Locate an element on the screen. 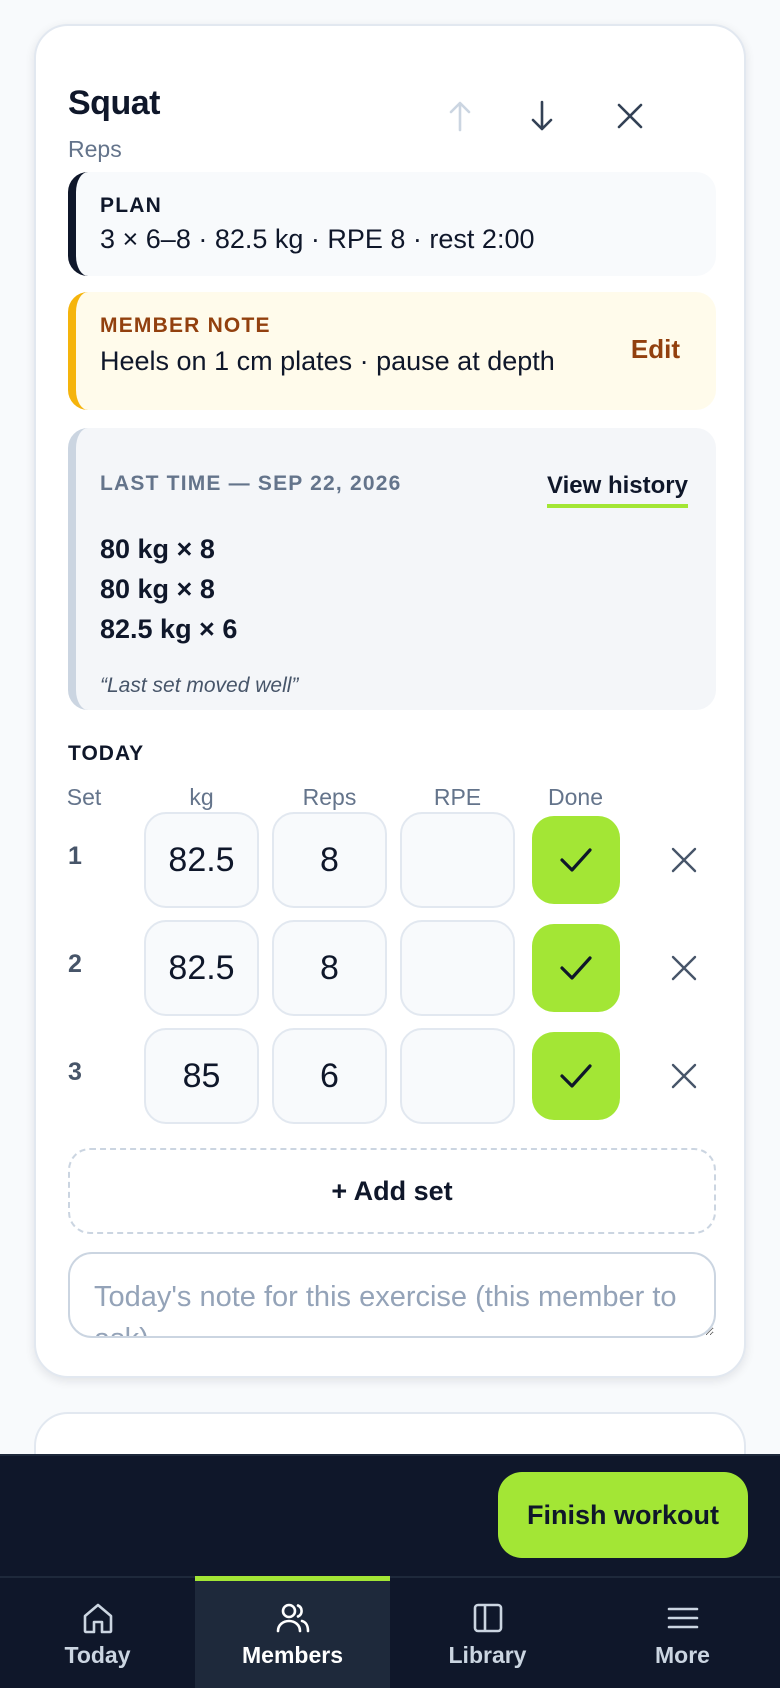  last-time-label: LAST TIME — SEP 22, 2026 is located at coordinates (251, 483).